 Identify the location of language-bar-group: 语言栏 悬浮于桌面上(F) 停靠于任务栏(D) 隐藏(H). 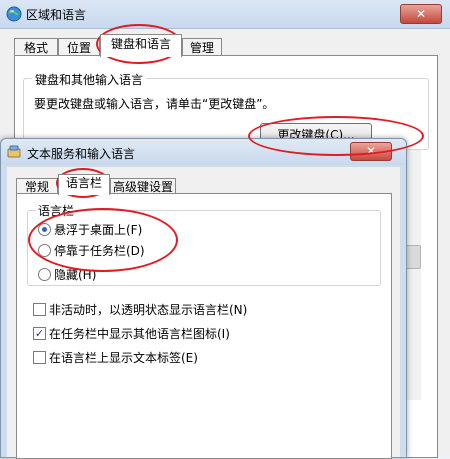
(204, 244).